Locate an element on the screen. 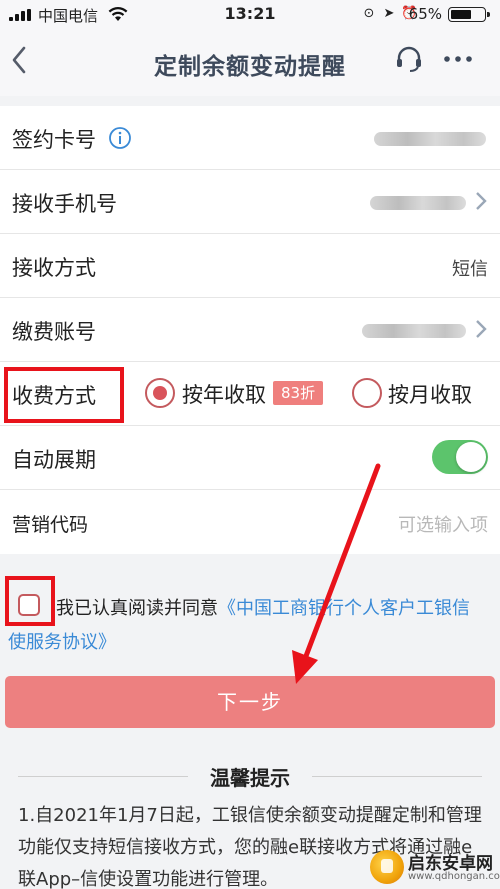 The image size is (500, 889). headset-icon is located at coordinates (409, 59).